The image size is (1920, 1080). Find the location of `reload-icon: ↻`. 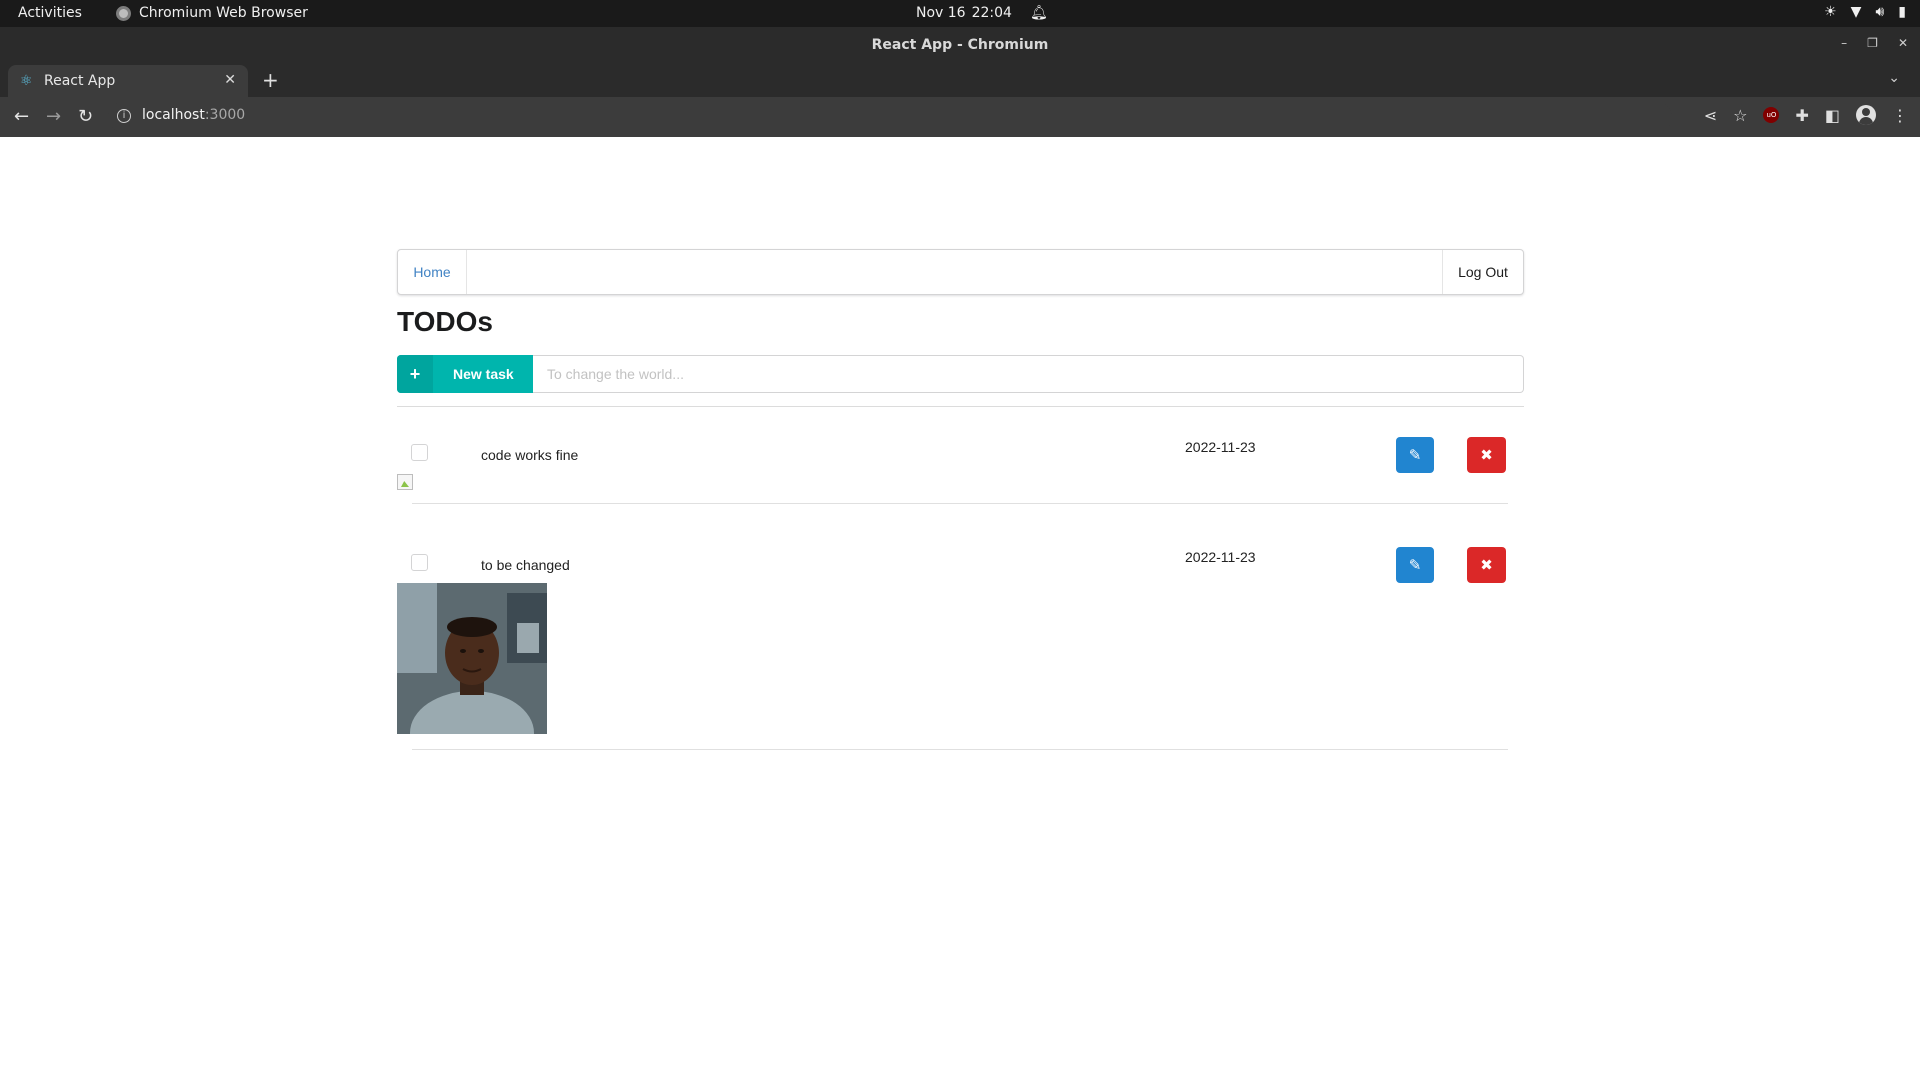

reload-icon: ↻ is located at coordinates (85, 116).